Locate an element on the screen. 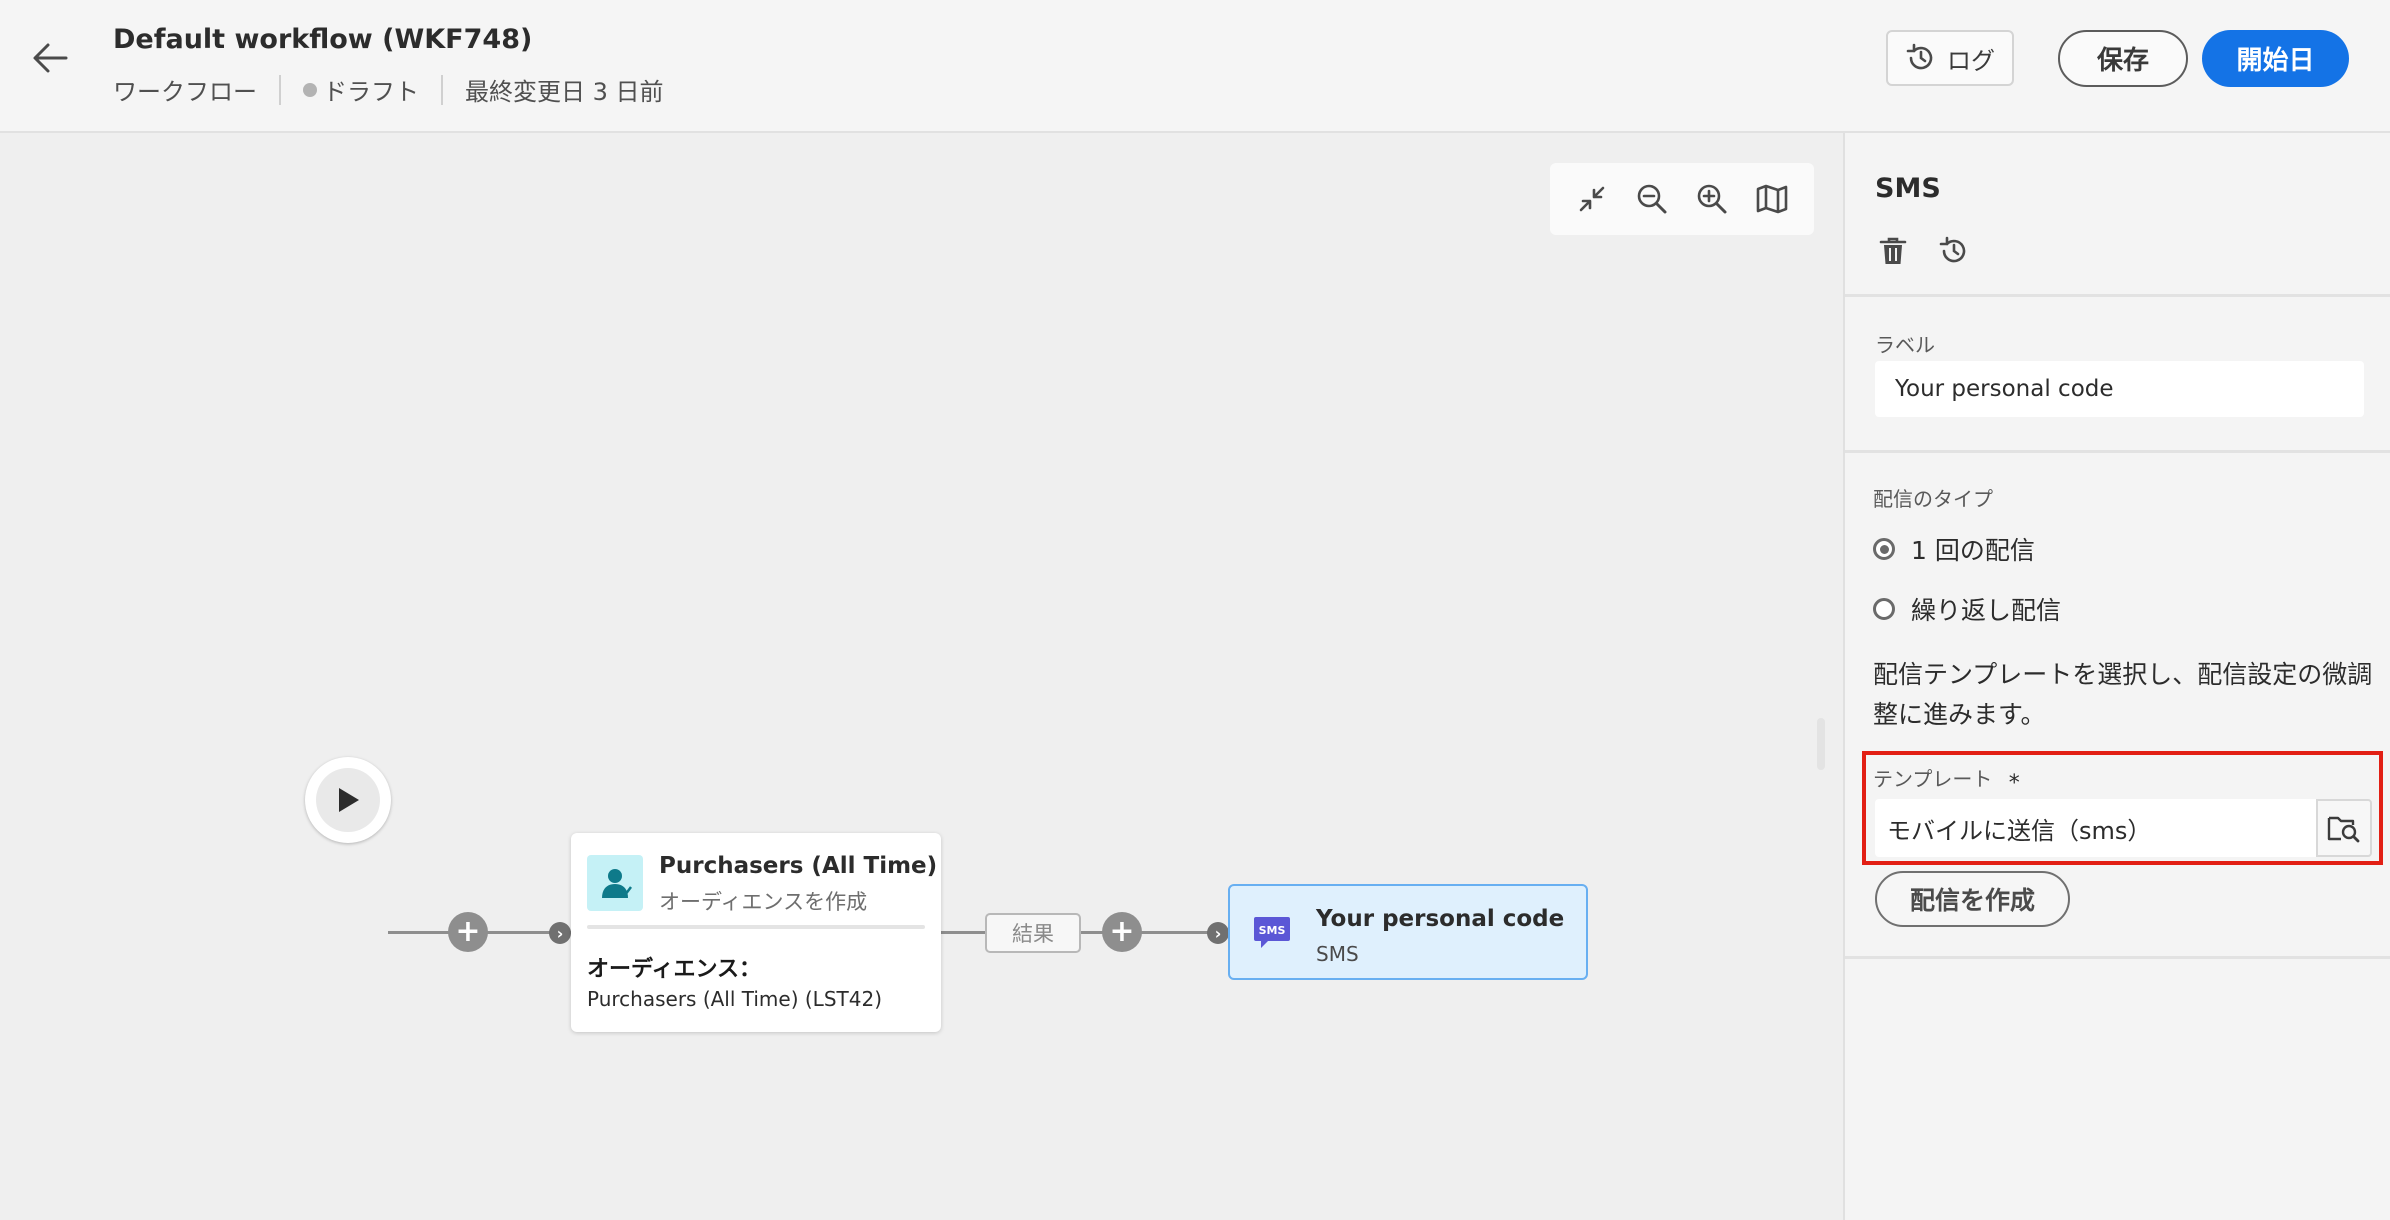  back-button is located at coordinates (55, 58).